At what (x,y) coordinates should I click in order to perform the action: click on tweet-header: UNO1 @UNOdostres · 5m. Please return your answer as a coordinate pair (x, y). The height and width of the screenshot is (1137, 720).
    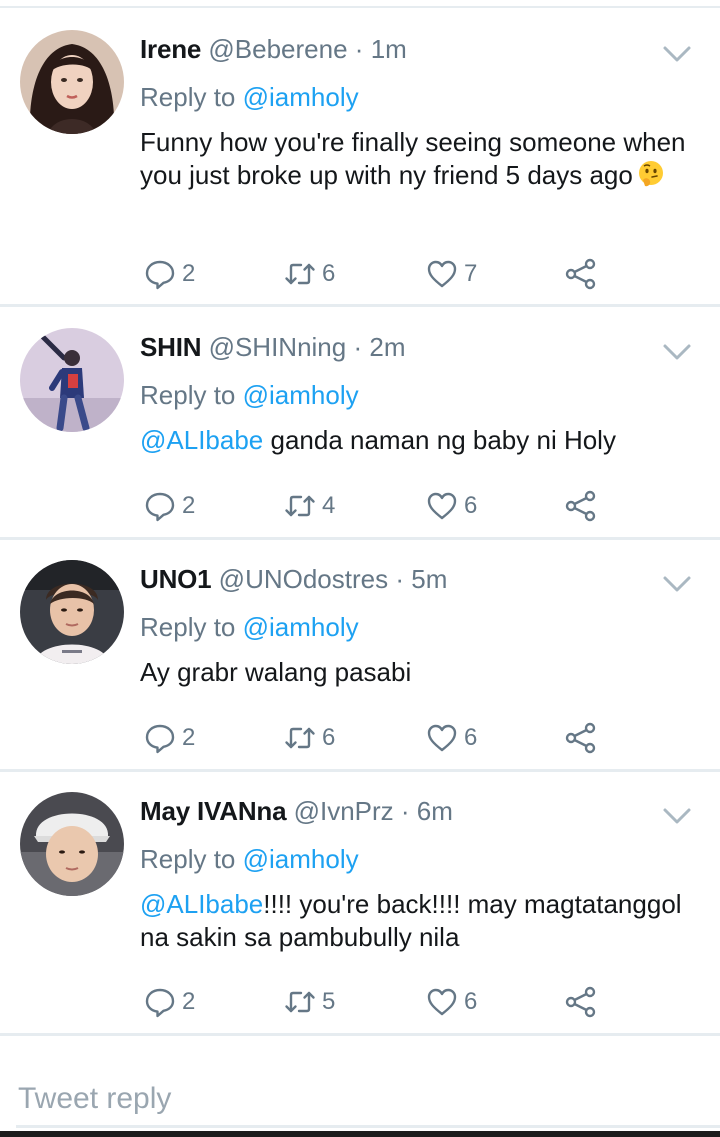
    Looking at the image, I should click on (293, 579).